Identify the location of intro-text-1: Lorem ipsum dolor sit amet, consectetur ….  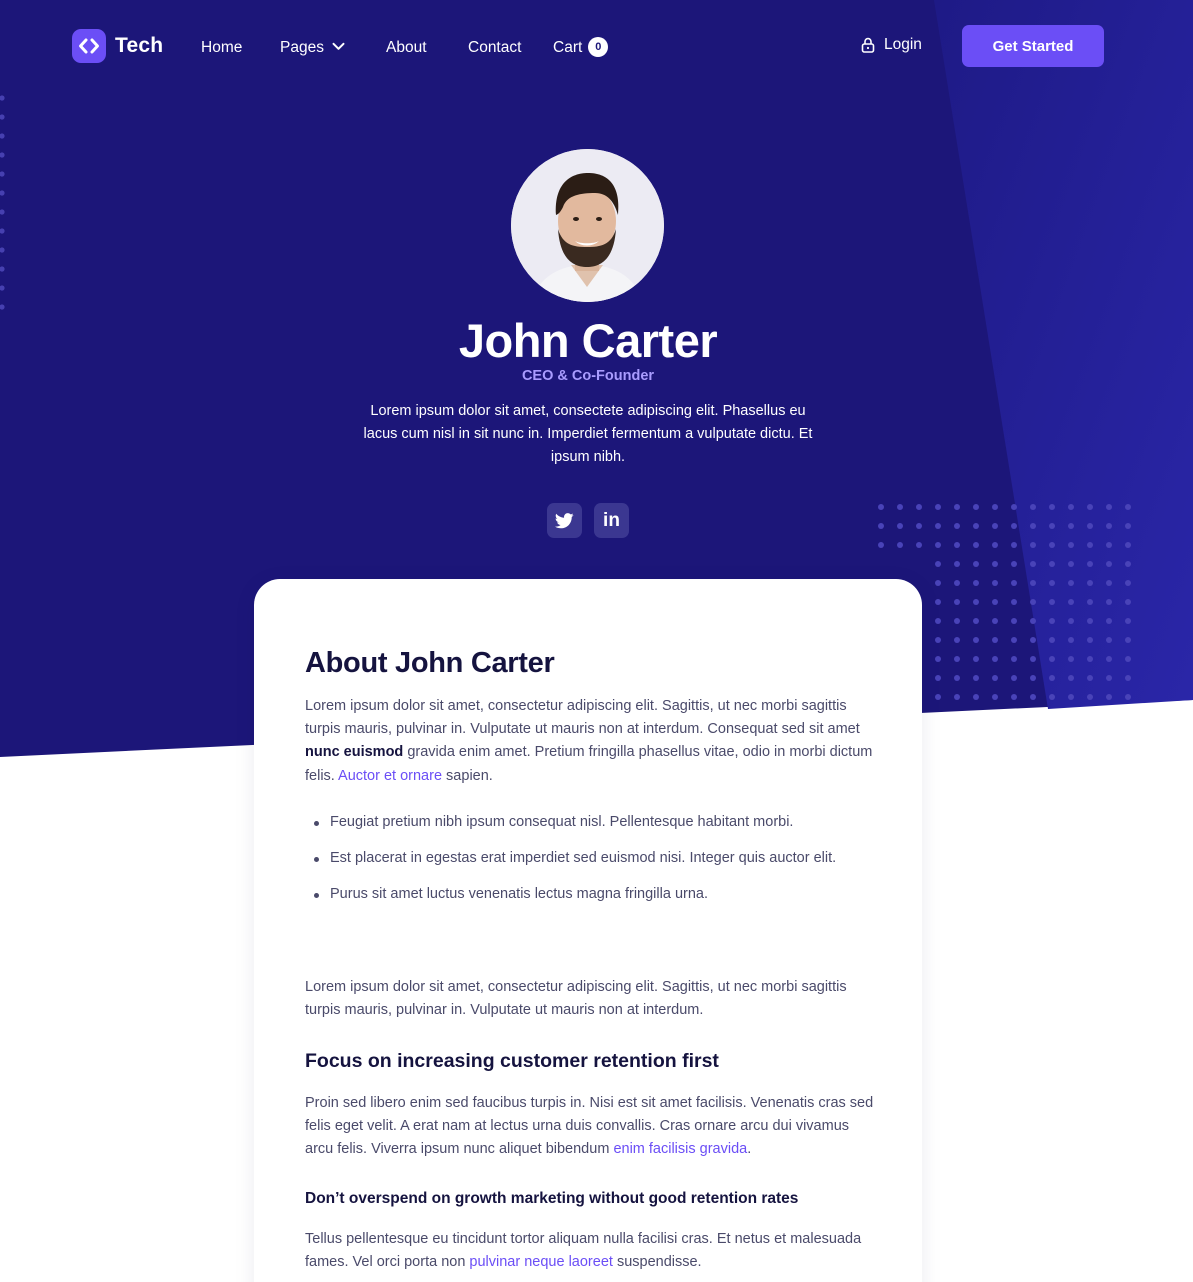
(582, 718).